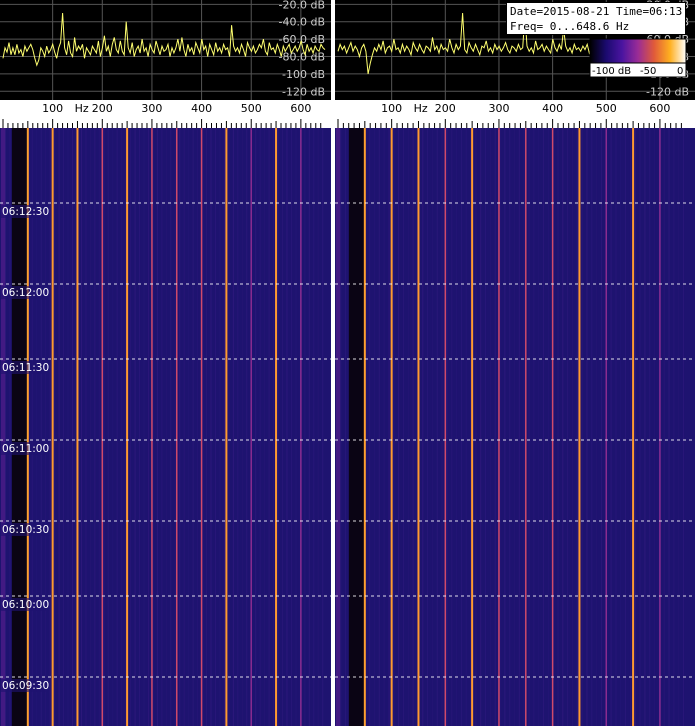  Describe the element at coordinates (303, 74) in the screenshot. I see `db-tick-label: -100 dB` at that location.